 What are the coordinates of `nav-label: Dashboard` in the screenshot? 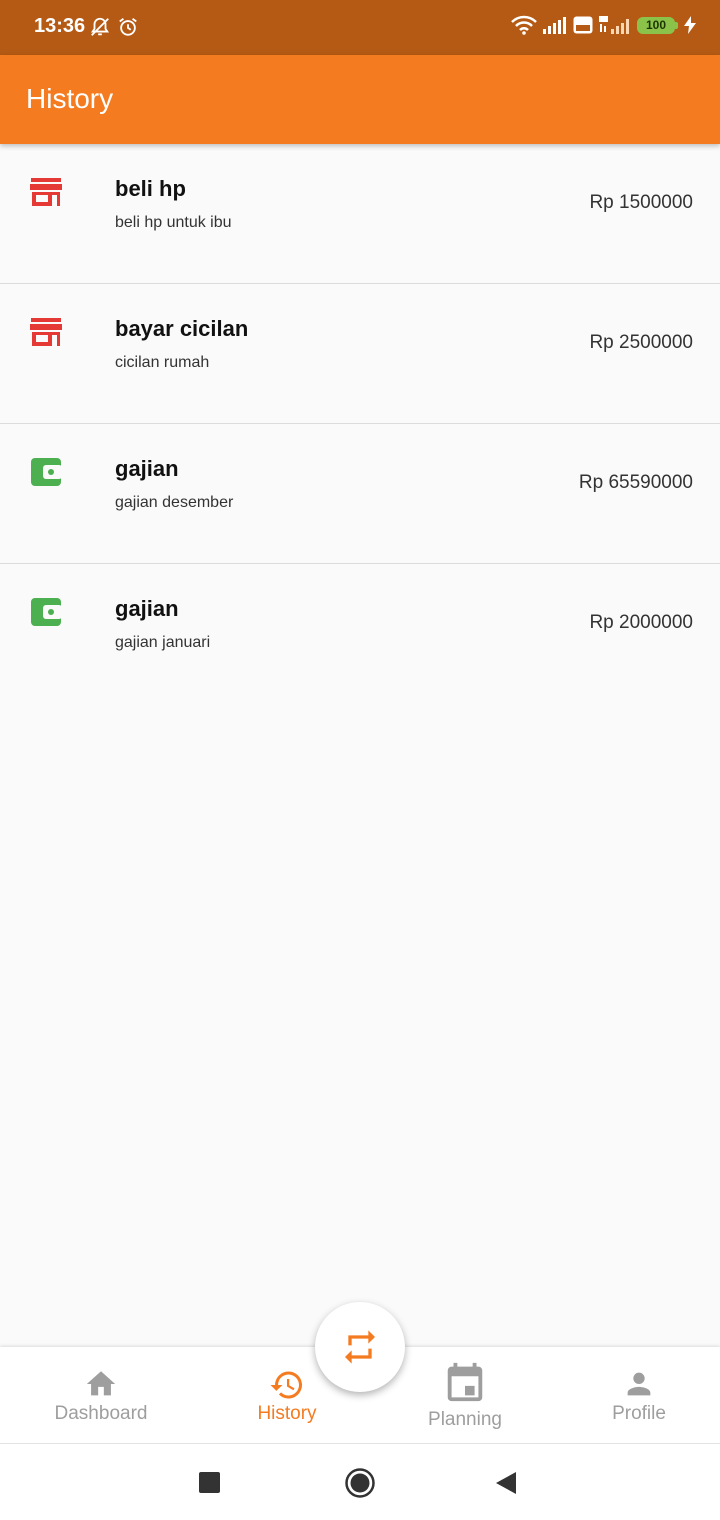 It's located at (101, 1413).